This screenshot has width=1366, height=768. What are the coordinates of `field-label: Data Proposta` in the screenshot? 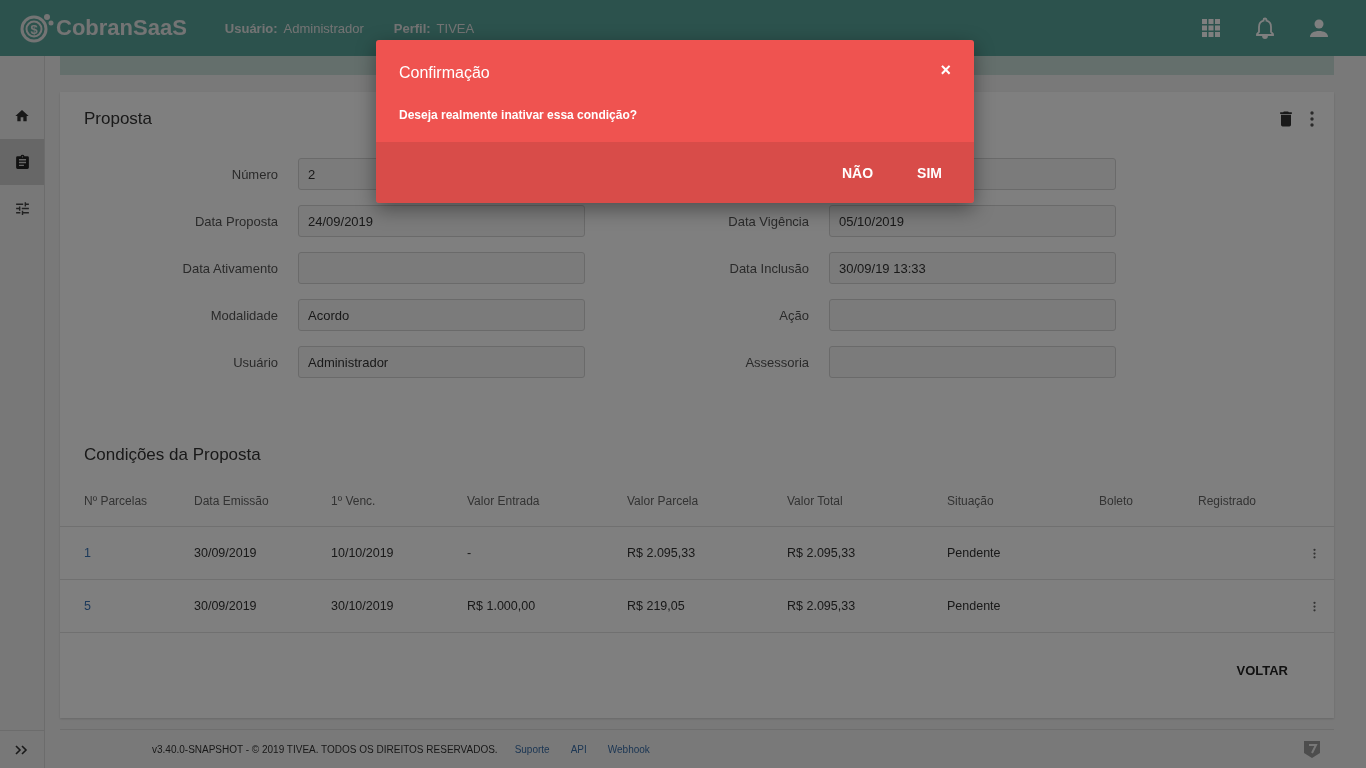 It's located at (235, 221).